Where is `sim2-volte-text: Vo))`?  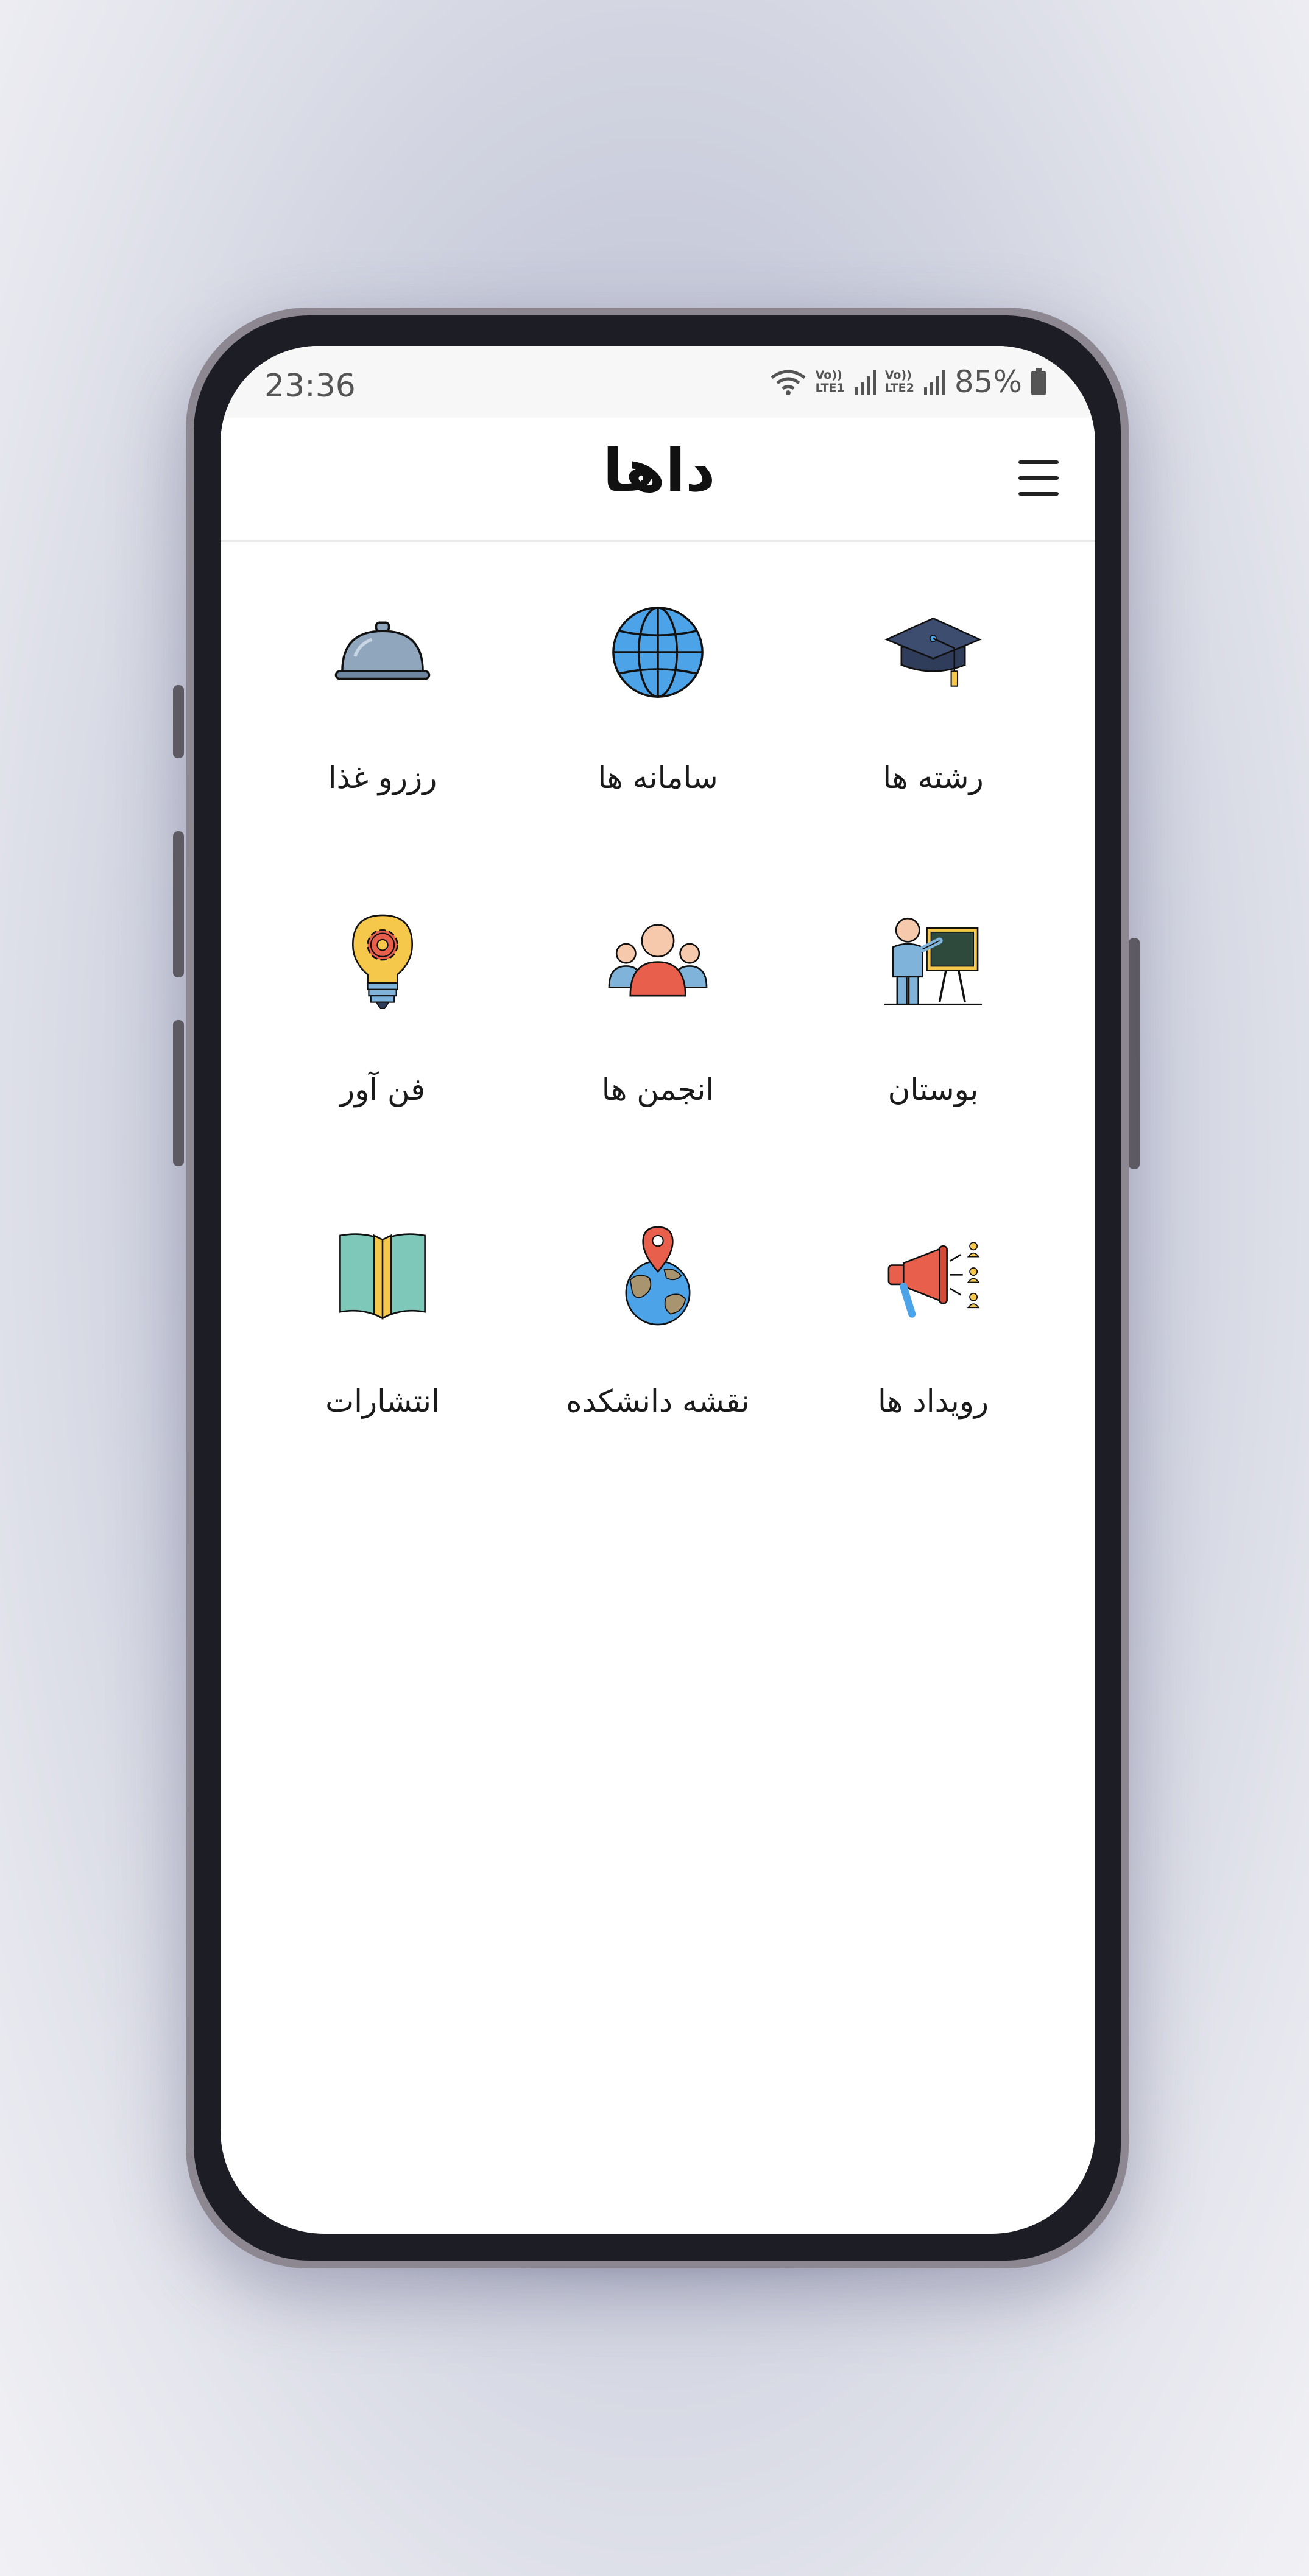 sim2-volte-text: Vo)) is located at coordinates (898, 375).